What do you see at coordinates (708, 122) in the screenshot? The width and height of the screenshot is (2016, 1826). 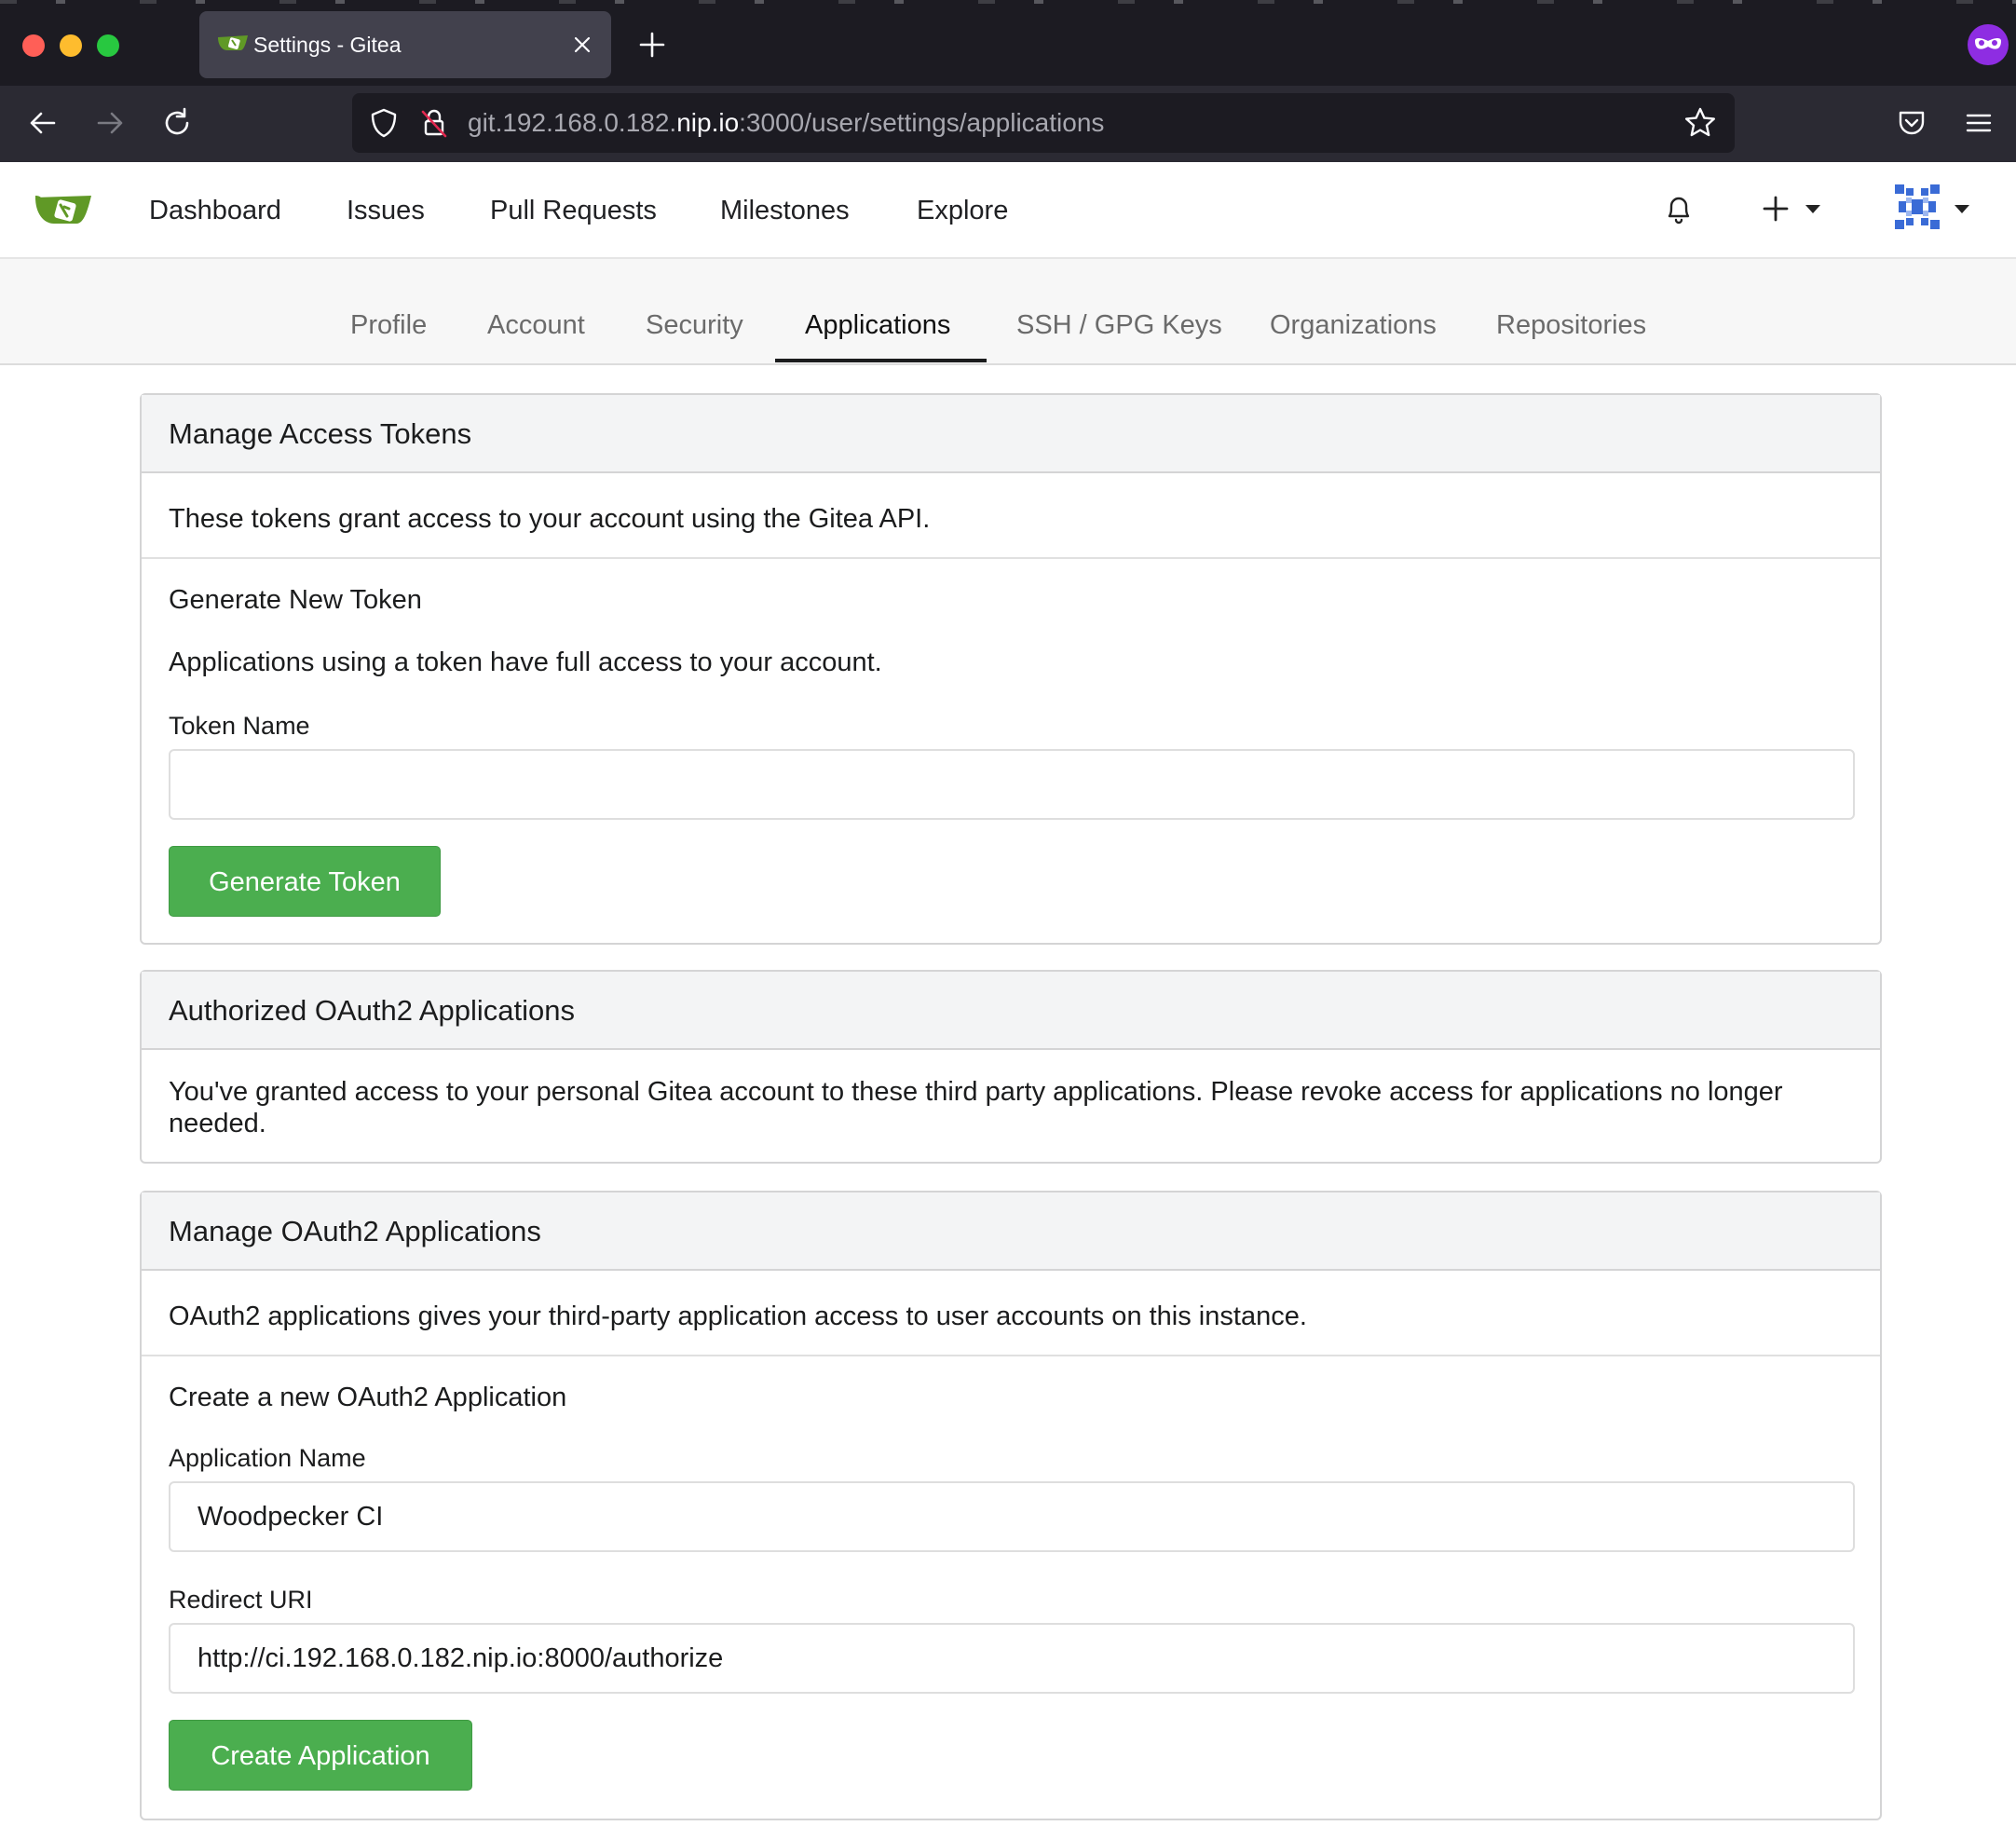 I see `url-host: nip.io` at bounding box center [708, 122].